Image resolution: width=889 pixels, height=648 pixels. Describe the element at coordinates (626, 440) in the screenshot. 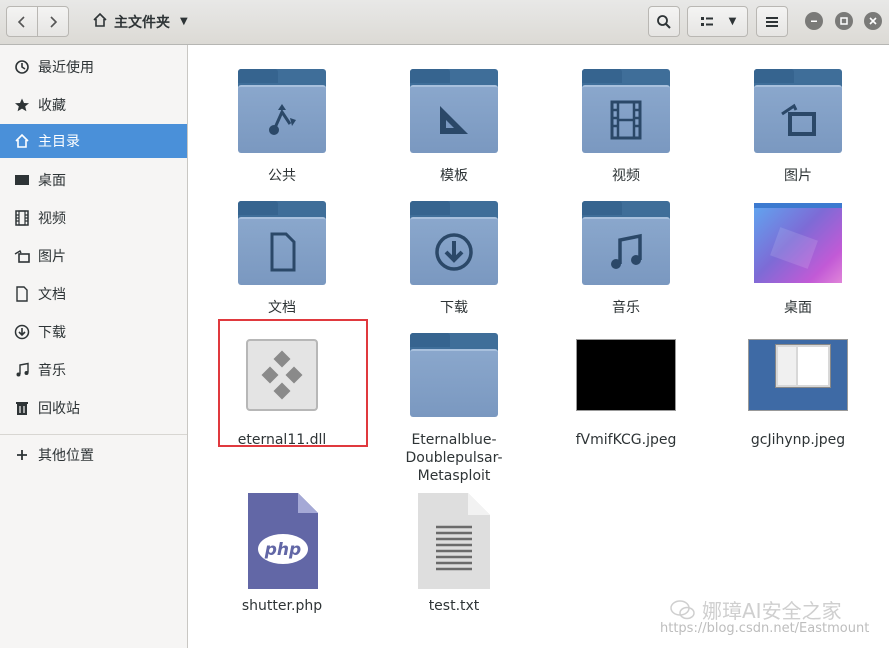

I see `file-name: fVmifKCG.jpeg` at that location.